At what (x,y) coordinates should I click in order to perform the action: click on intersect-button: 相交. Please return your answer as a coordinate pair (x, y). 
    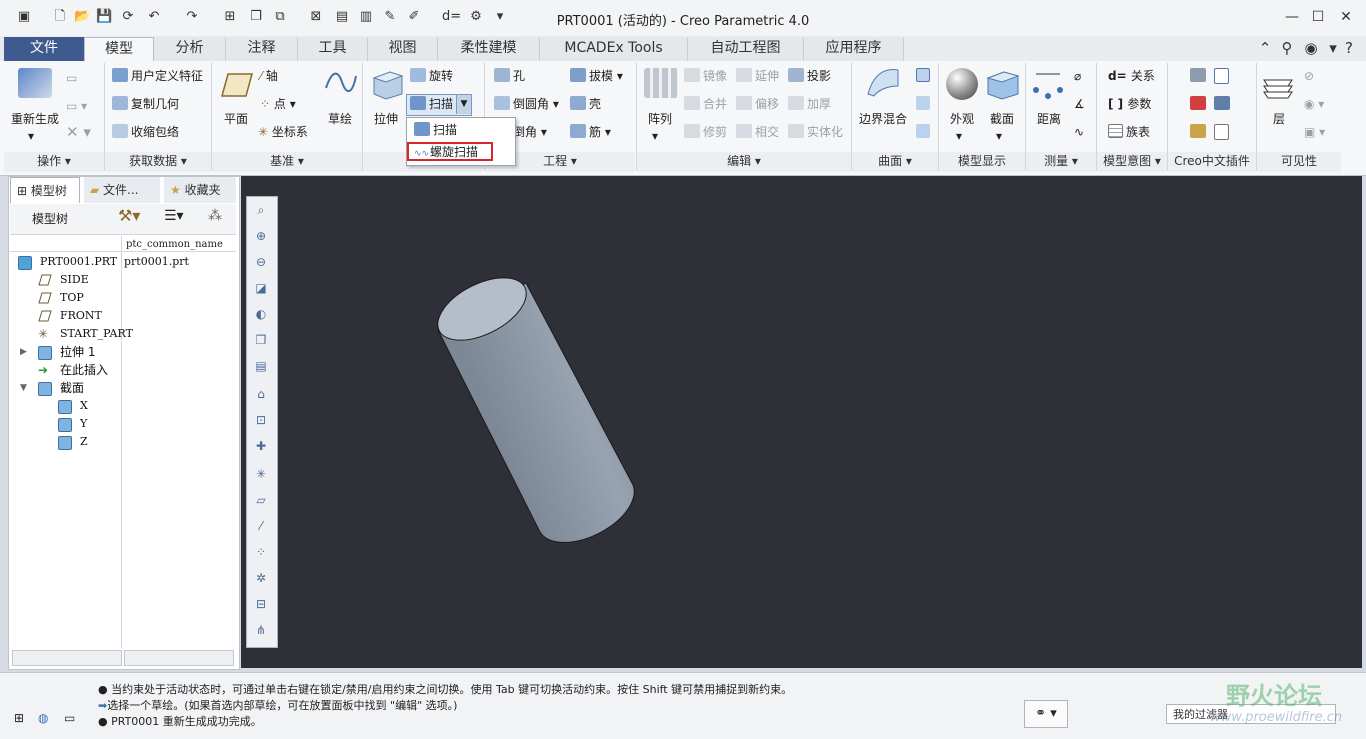
    Looking at the image, I should click on (757, 132).